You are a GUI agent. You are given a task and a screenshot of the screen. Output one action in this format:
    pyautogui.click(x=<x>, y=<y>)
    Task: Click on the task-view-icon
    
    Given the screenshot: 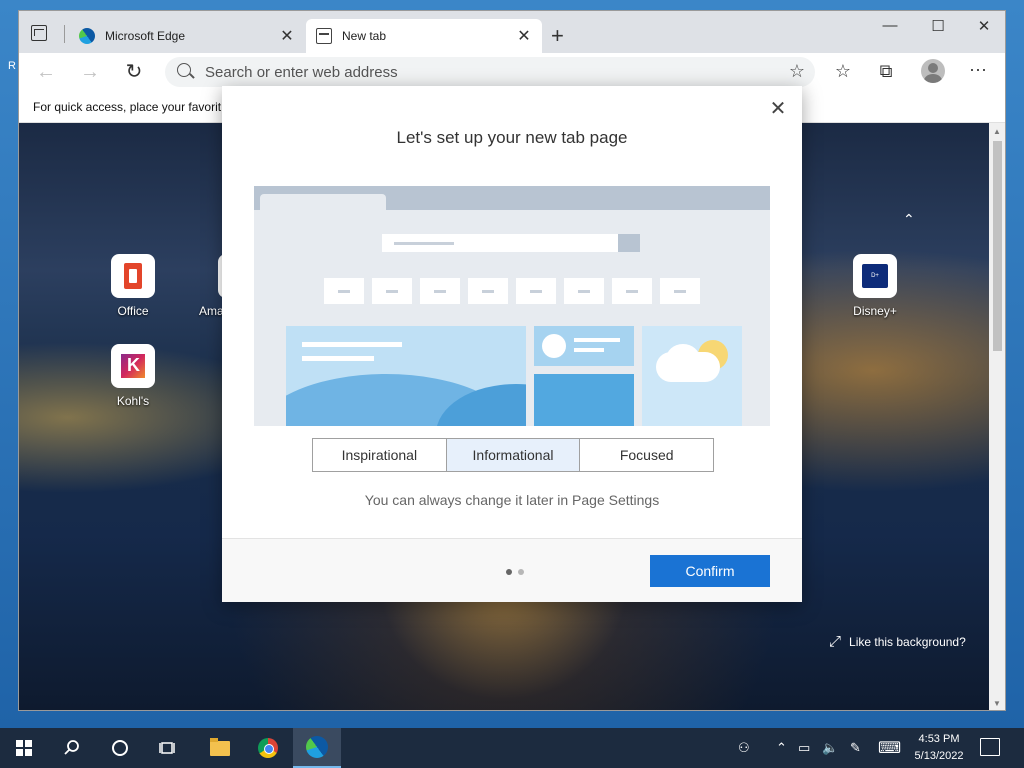 What is the action you would take?
    pyautogui.click(x=167, y=748)
    